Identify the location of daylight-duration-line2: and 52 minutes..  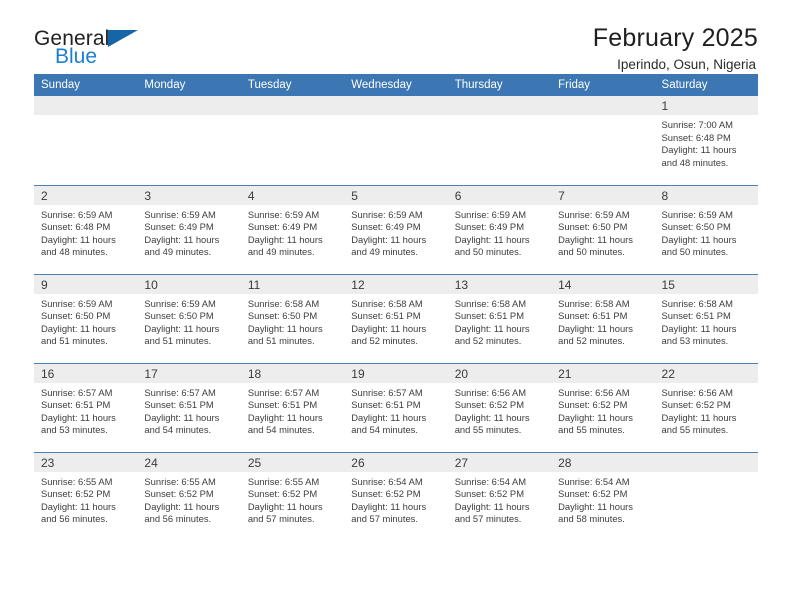
(591, 341).